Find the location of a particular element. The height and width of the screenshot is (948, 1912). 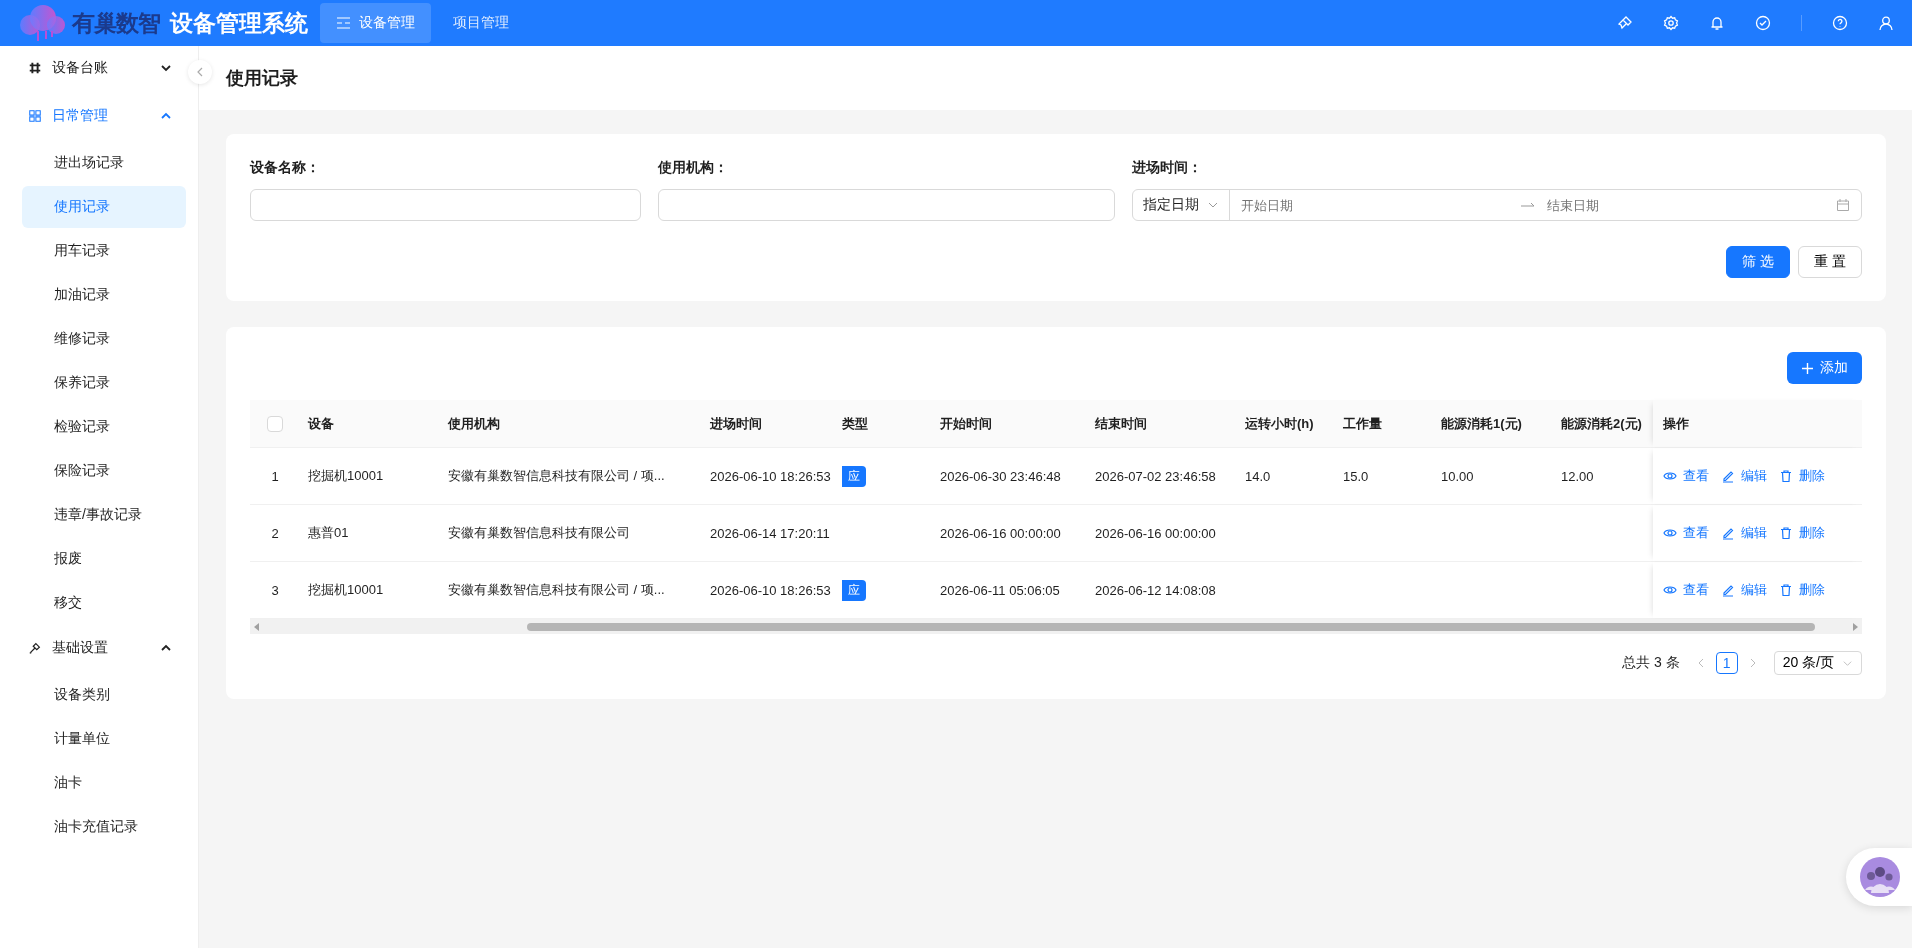

column-header: 设备 is located at coordinates (321, 423).